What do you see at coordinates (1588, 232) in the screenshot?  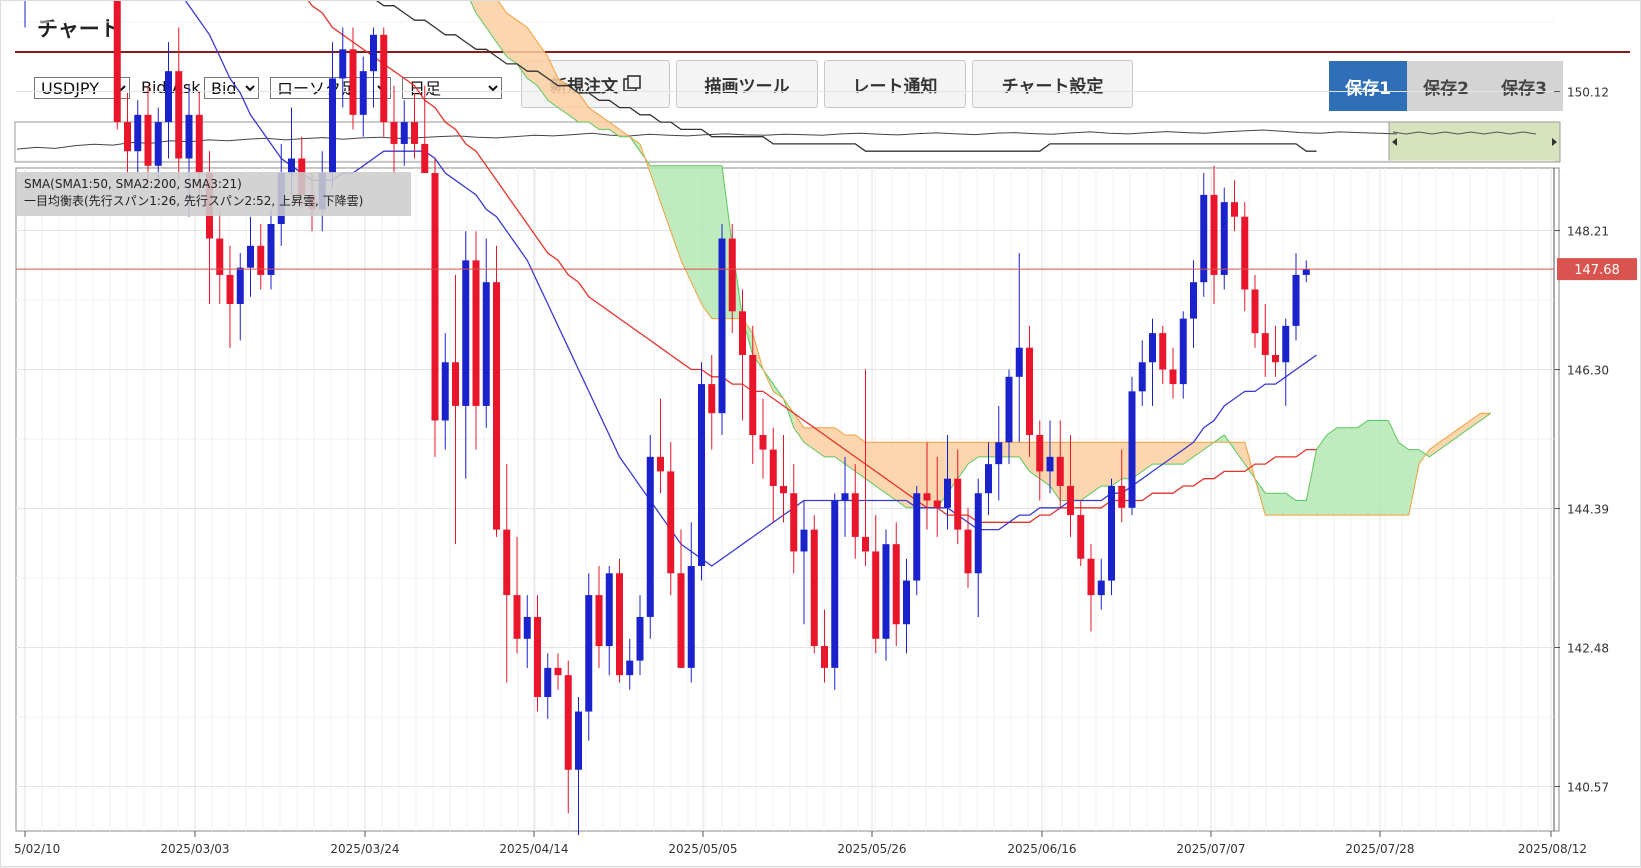 I see `y-tick-label: 148.21` at bounding box center [1588, 232].